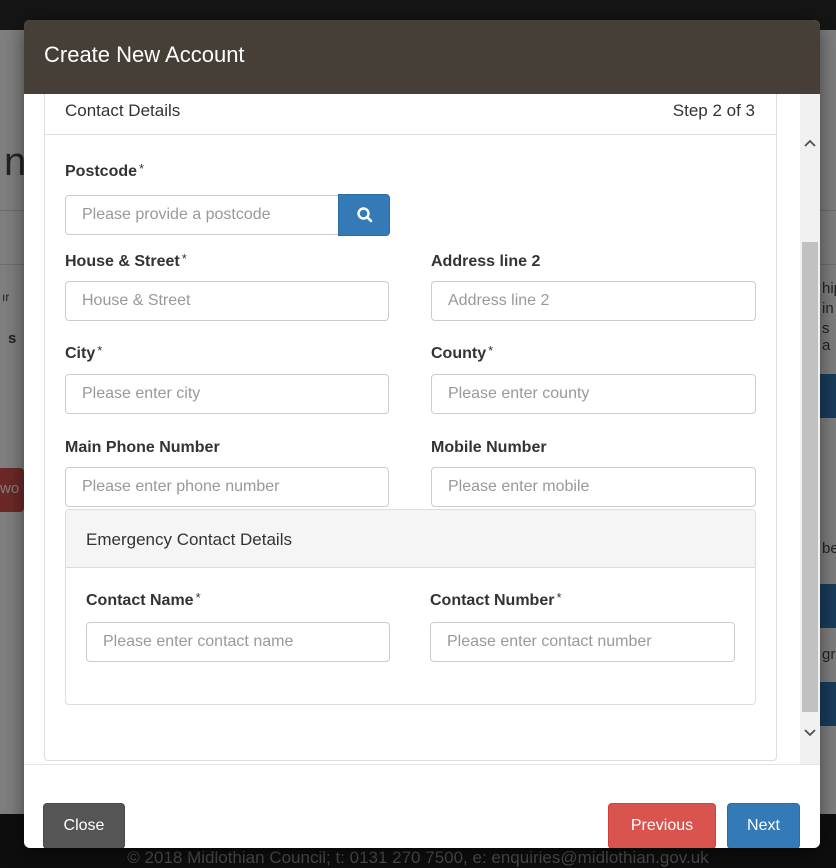 The width and height of the screenshot is (836, 868). Describe the element at coordinates (593, 487) in the screenshot. I see `mobile-input` at that location.